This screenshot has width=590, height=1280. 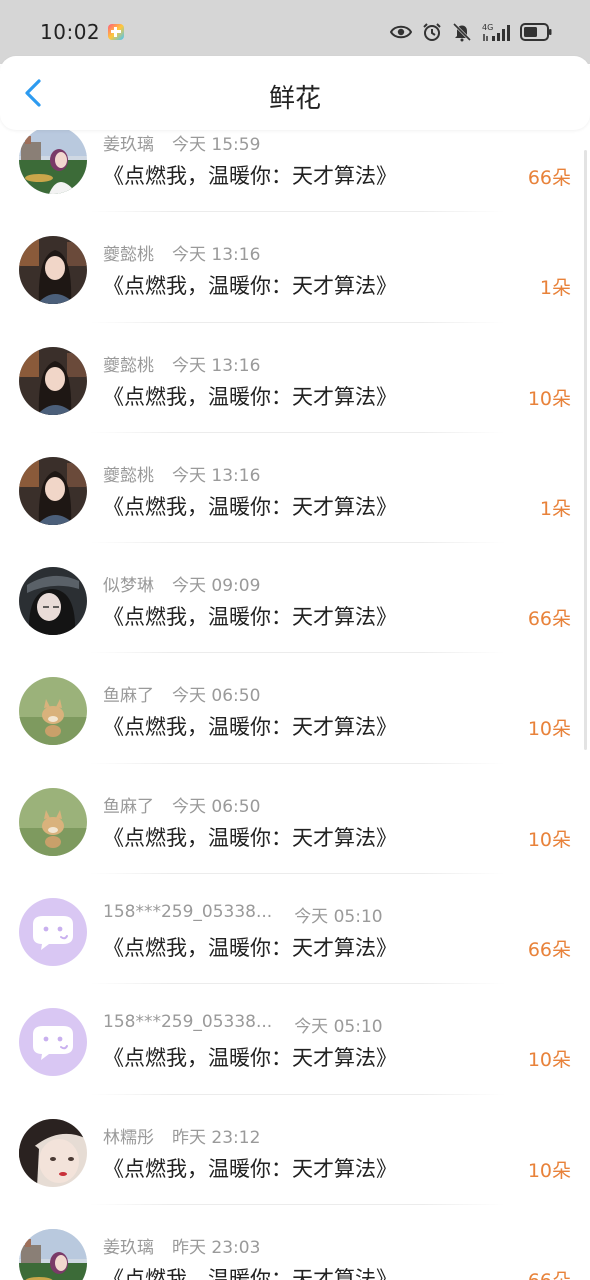 What do you see at coordinates (128, 1135) in the screenshot?
I see `sender-name: 林糯彤` at bounding box center [128, 1135].